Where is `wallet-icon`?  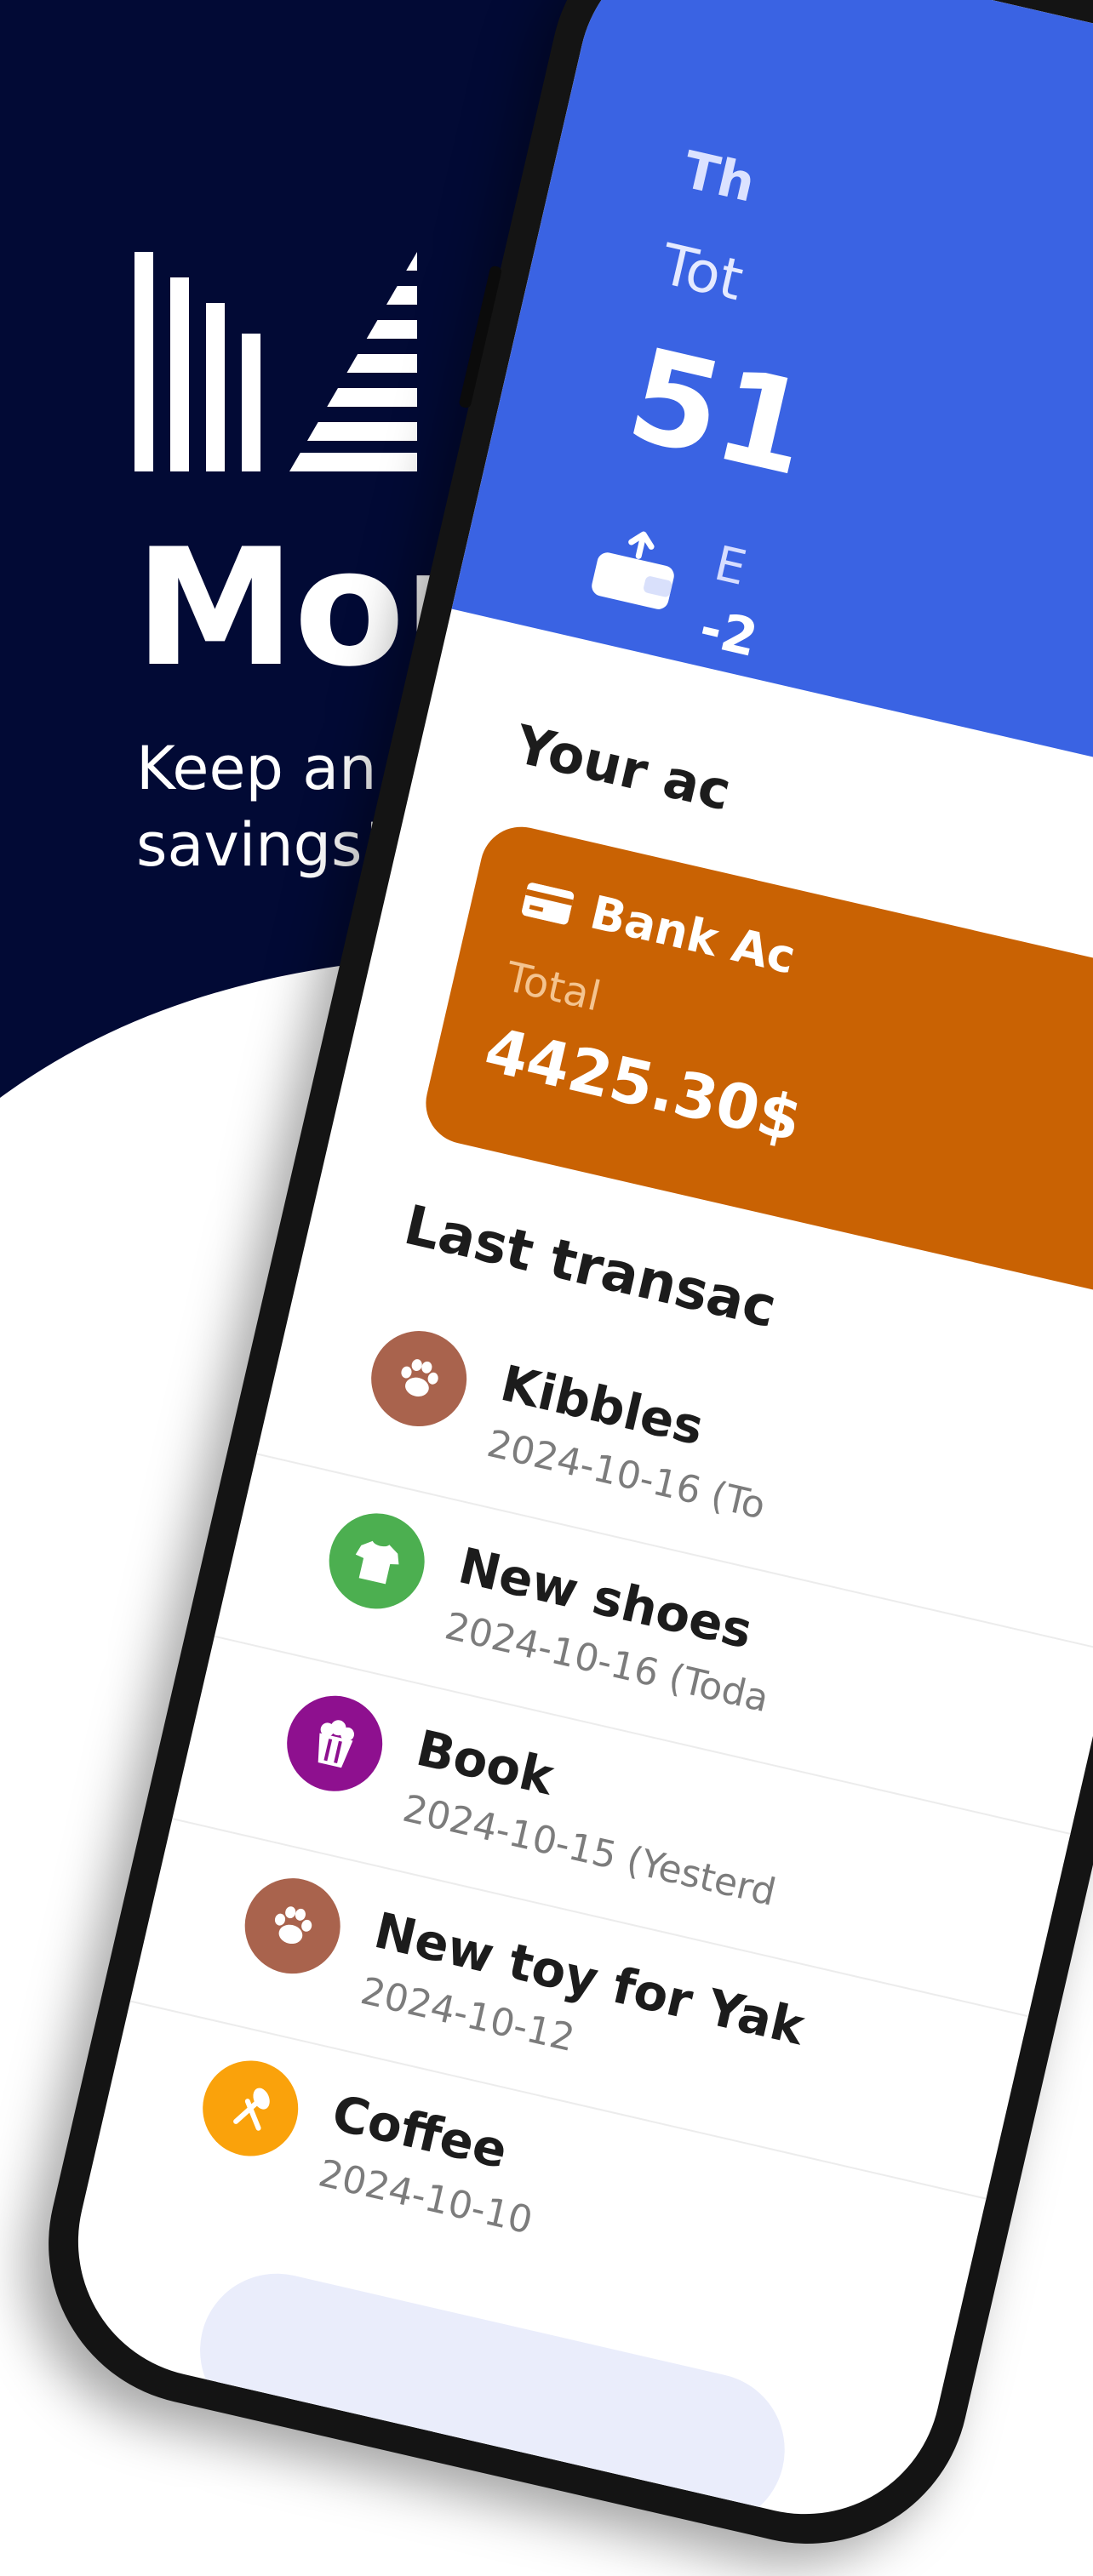 wallet-icon is located at coordinates (633, 570).